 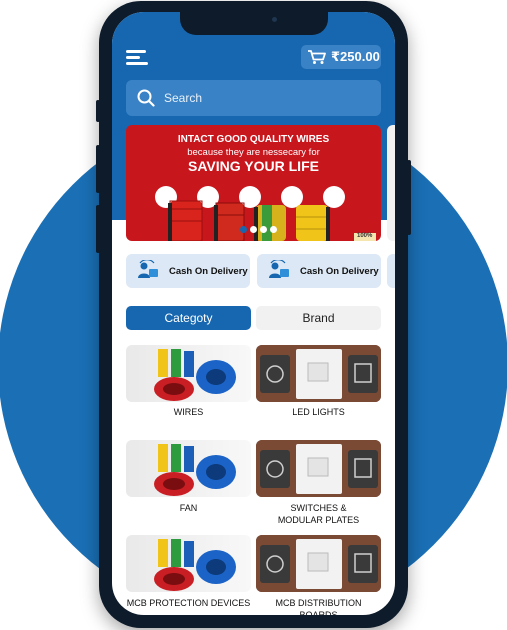 I want to click on cart-icon, so click(x=317, y=57).